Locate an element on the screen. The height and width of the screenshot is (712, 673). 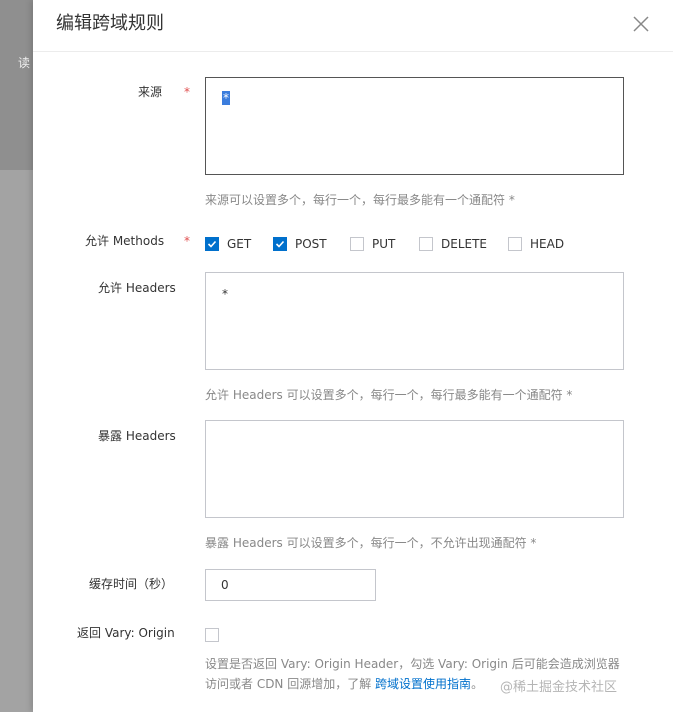
method-checkbox-post: POST is located at coordinates (300, 244).